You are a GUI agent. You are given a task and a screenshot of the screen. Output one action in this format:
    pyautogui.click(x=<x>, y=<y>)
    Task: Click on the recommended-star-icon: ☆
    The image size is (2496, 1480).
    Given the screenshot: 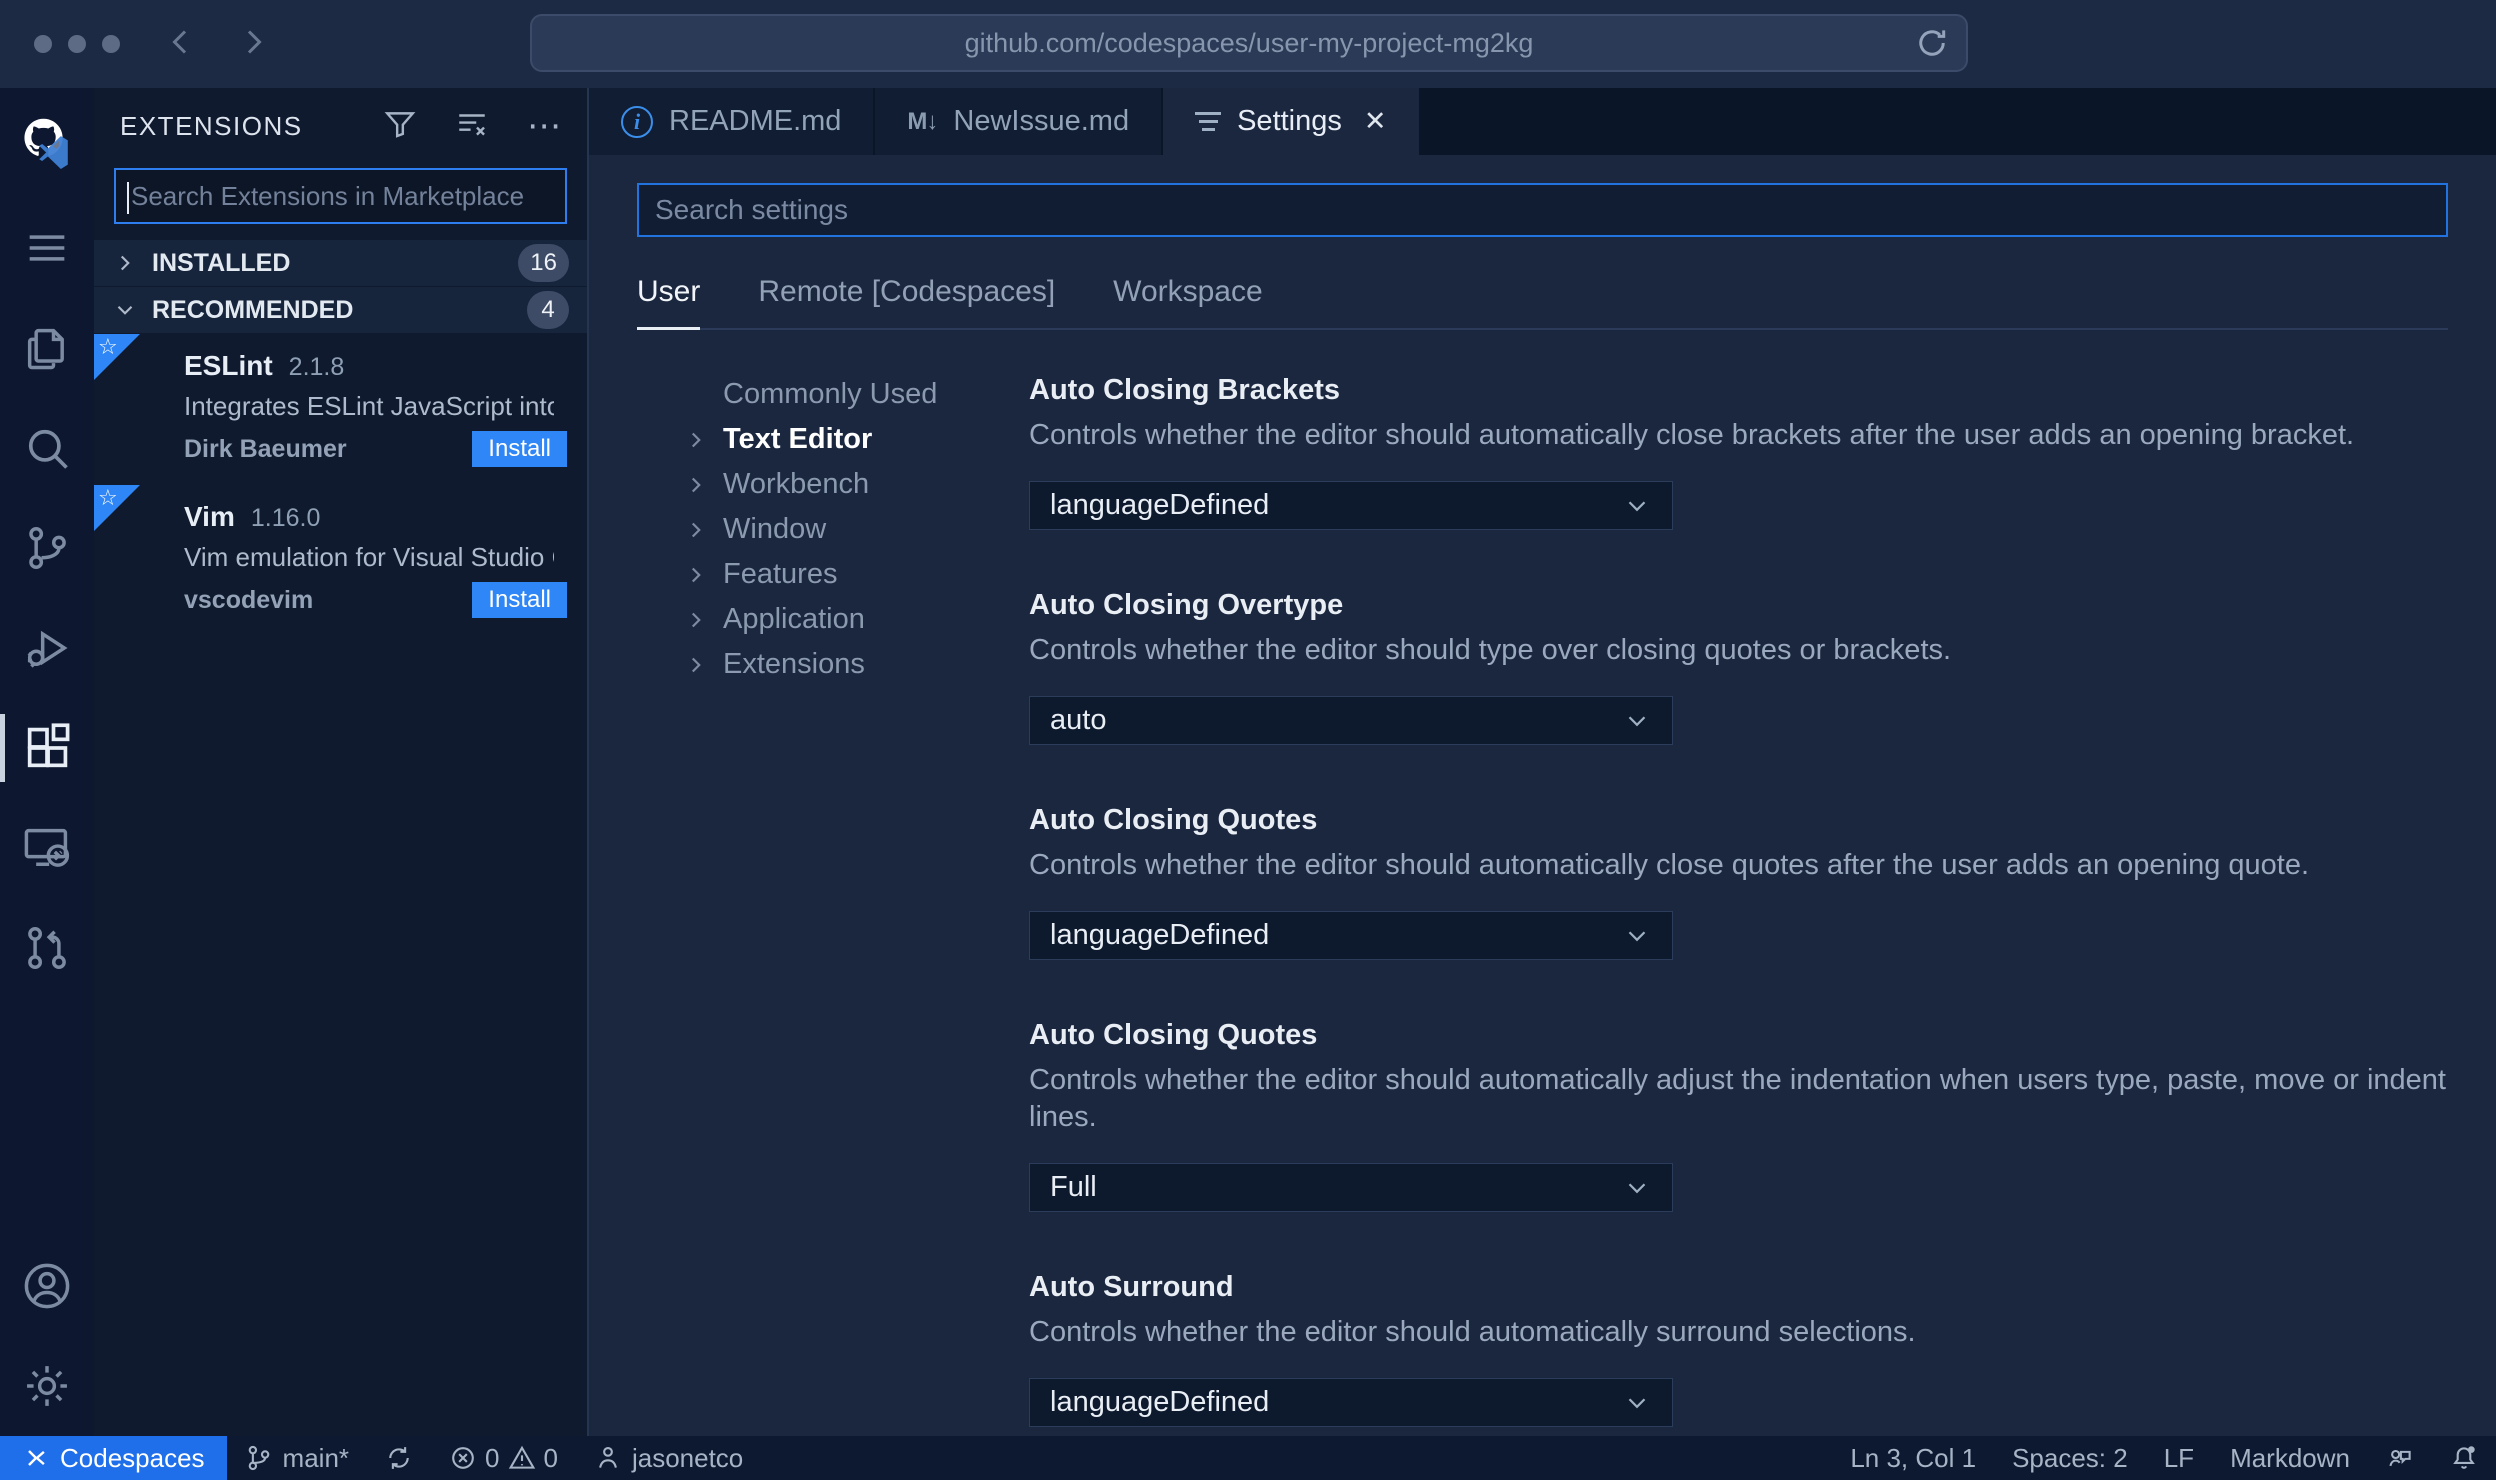 What is the action you would take?
    pyautogui.click(x=117, y=508)
    